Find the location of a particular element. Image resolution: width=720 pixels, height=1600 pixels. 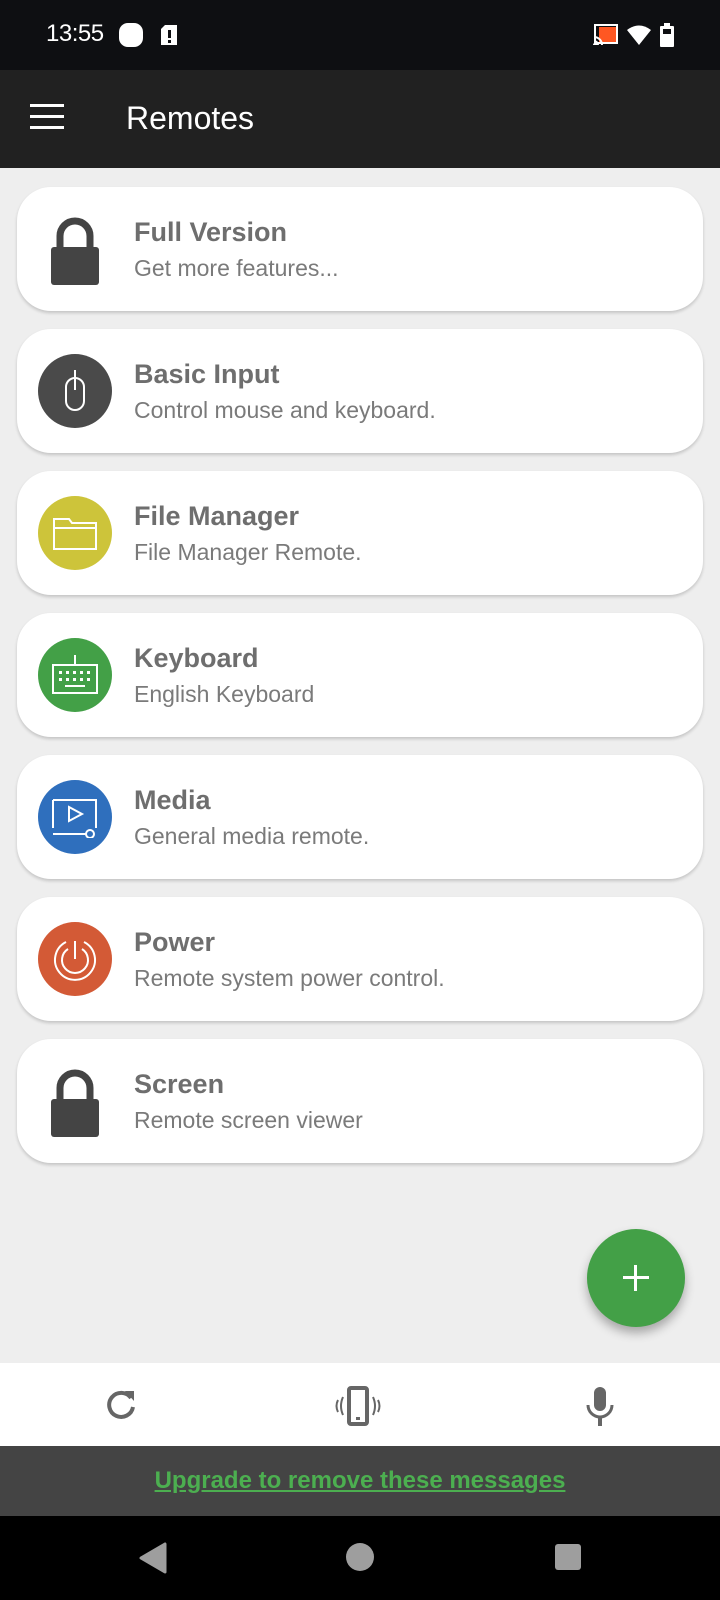

remote-subtitle: English Keyboard is located at coordinates (224, 694).